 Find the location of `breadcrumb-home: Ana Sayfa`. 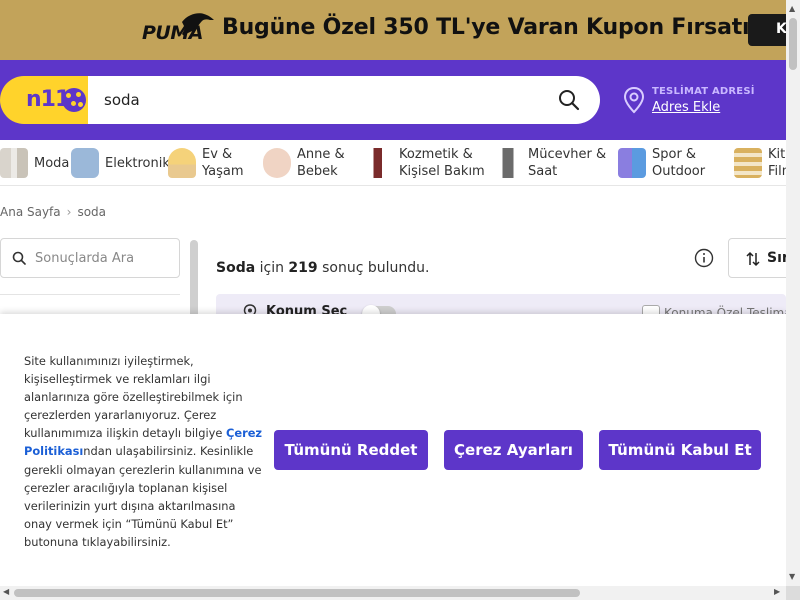

breadcrumb-home: Ana Sayfa is located at coordinates (30, 212).